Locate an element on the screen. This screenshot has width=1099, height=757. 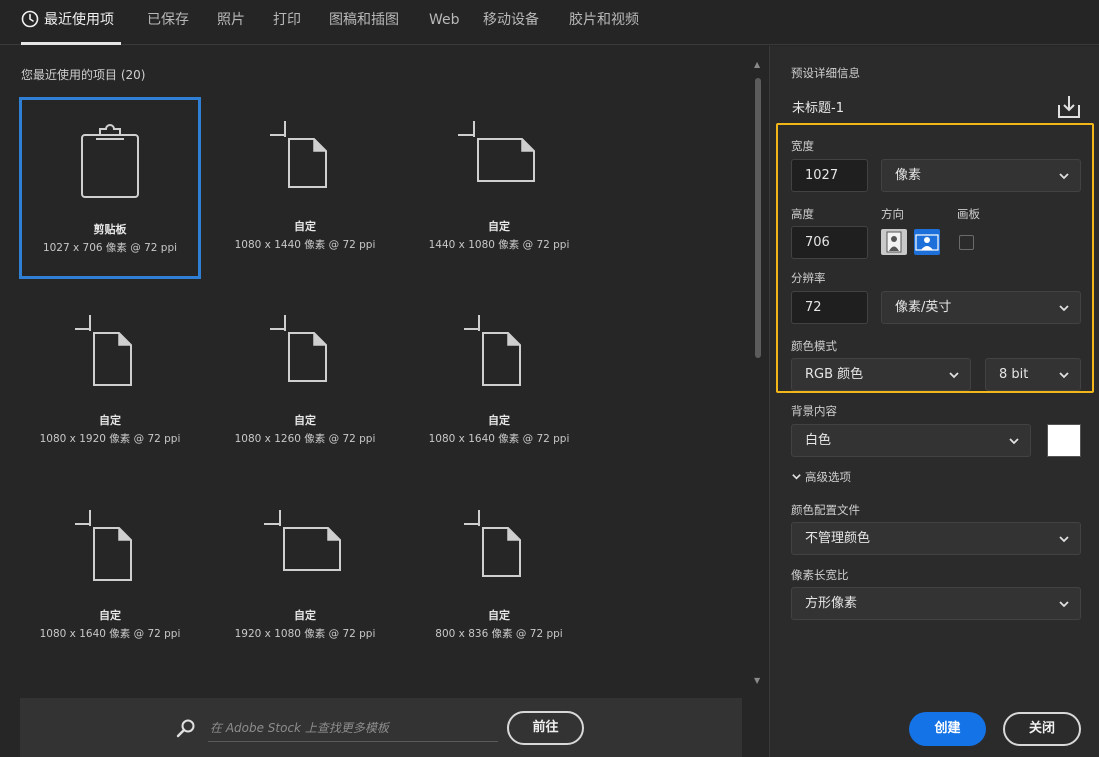
search-icon is located at coordinates (185, 728).